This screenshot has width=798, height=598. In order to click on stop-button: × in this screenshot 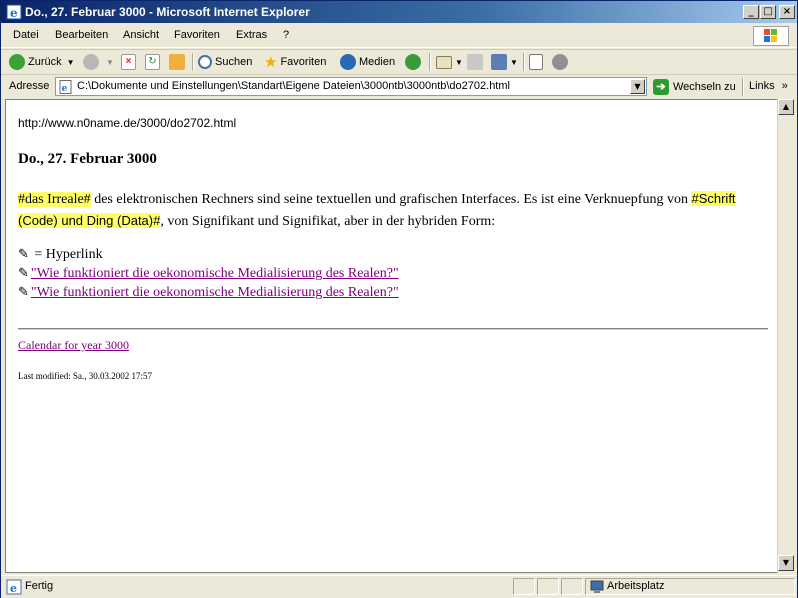, I will do `click(130, 62)`.